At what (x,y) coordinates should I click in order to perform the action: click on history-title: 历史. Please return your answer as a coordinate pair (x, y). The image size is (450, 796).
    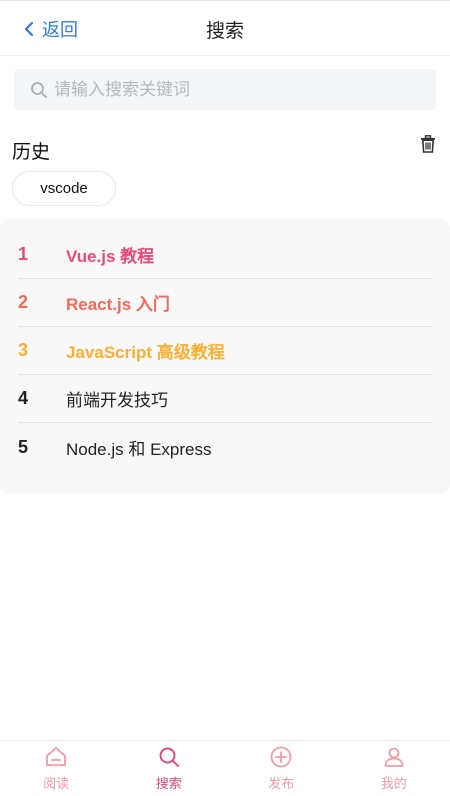
    Looking at the image, I should click on (31, 152).